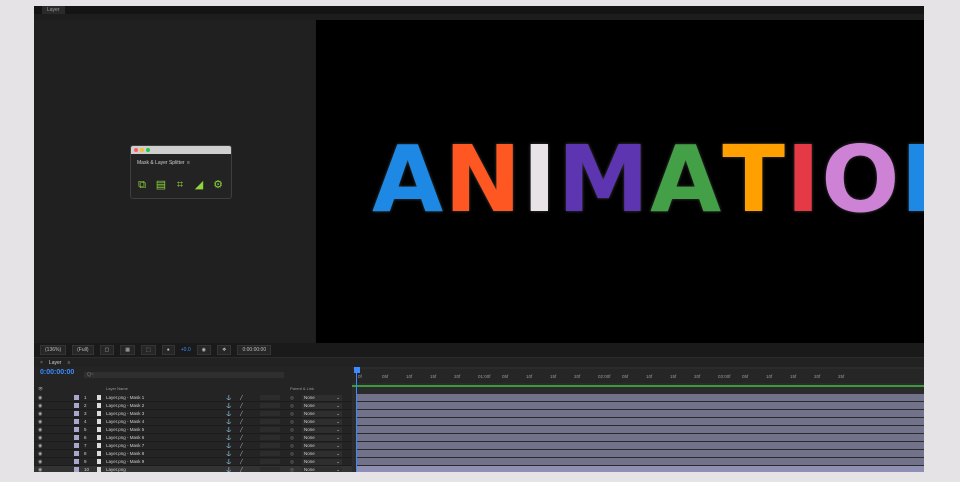 The width and height of the screenshot is (960, 482). Describe the element at coordinates (117, 388) in the screenshot. I see `layer-name-header: Layer Name` at that location.